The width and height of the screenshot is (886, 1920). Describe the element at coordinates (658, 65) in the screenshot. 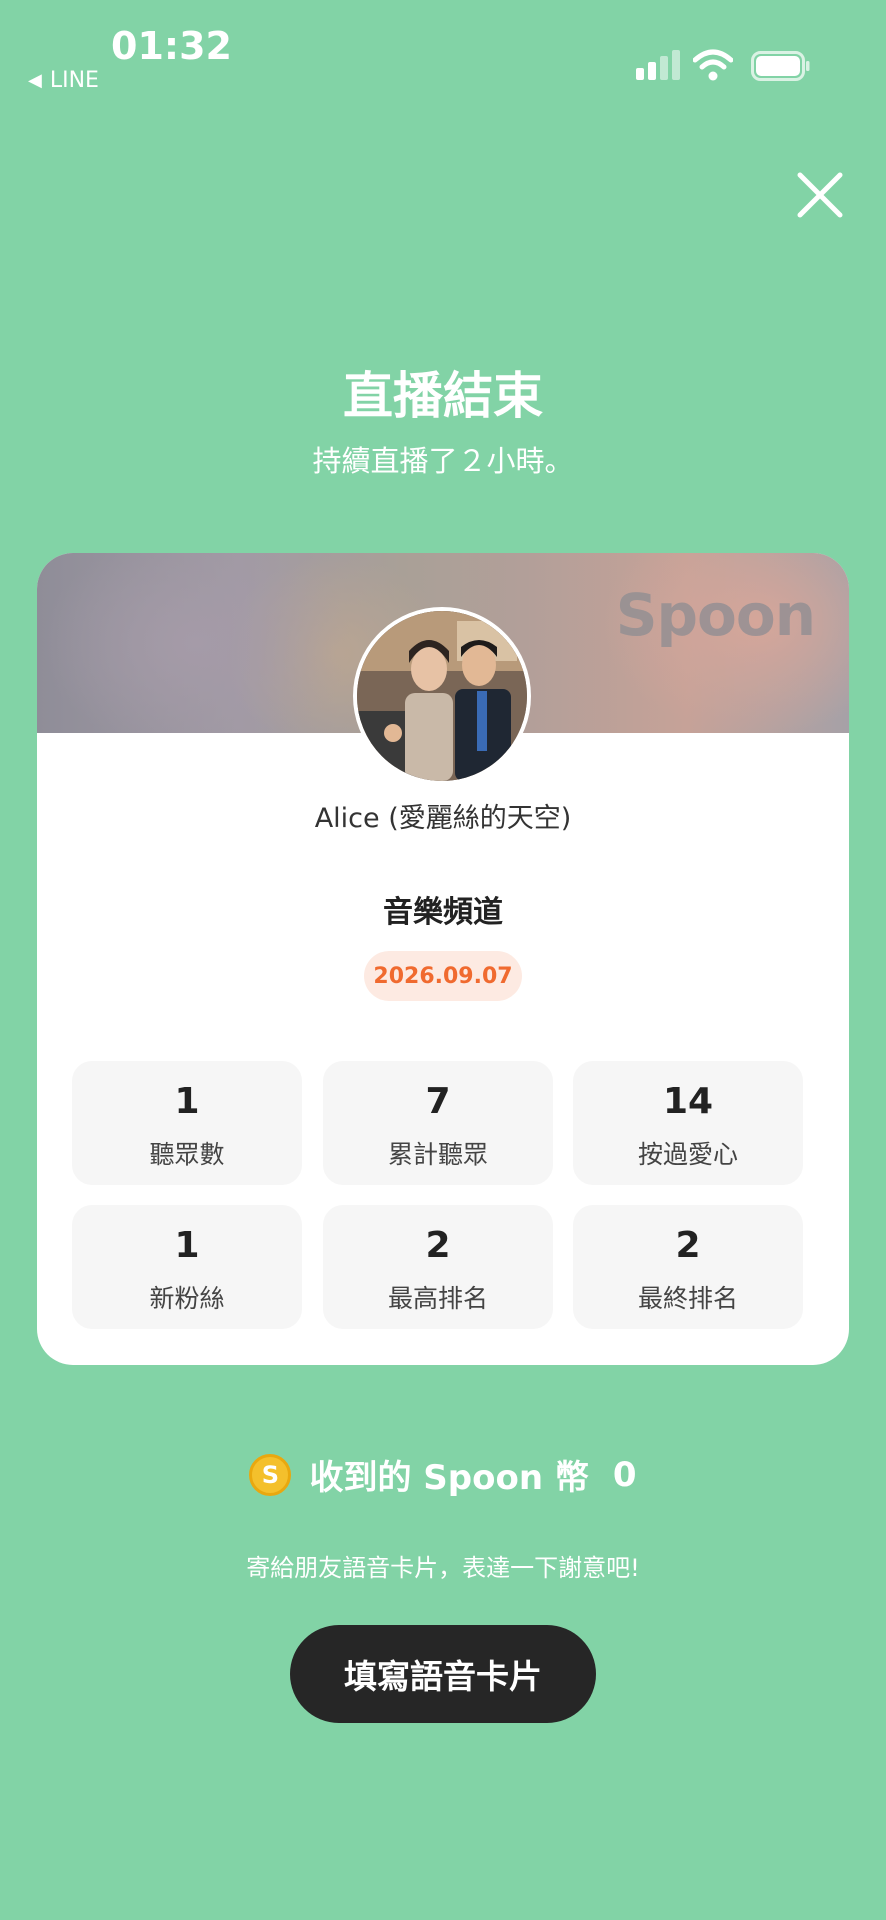

I see `signal-icon` at that location.